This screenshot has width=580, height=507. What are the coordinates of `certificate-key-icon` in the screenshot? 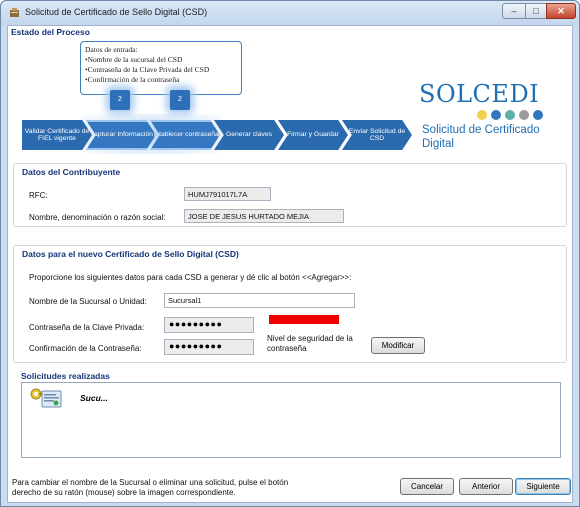 It's located at (46, 398).